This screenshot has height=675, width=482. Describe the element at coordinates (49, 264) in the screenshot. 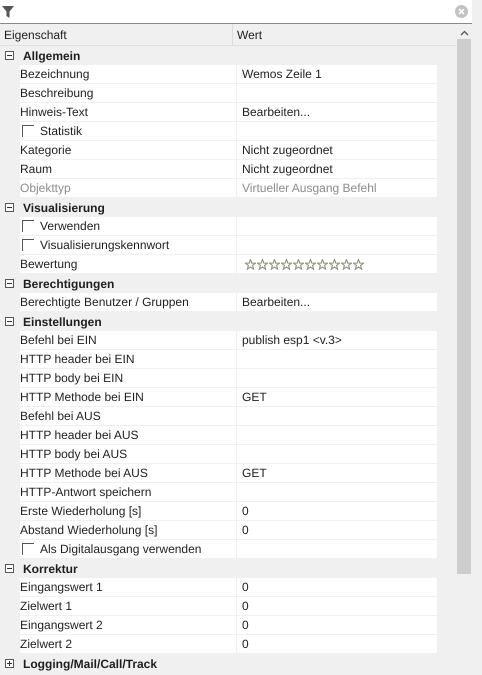

I see `property-label: Bewertung` at that location.